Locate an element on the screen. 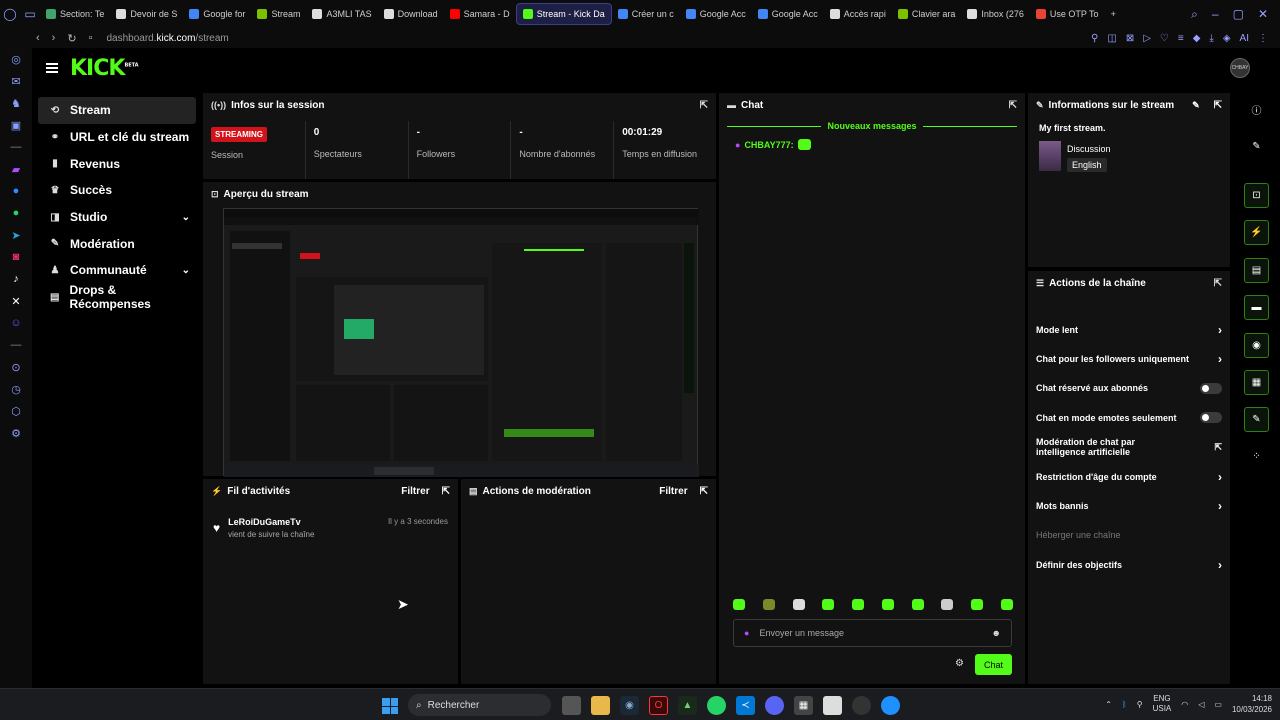  opera-icon: O is located at coordinates (658, 705).